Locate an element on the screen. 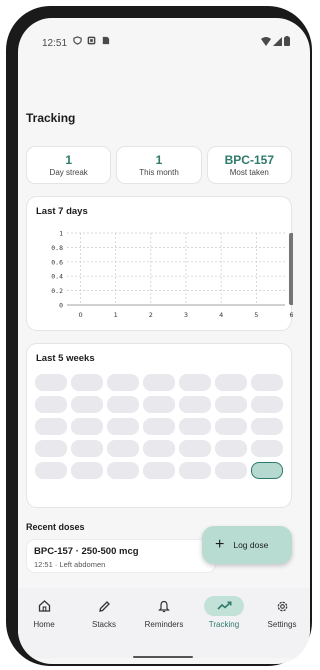 The height and width of the screenshot is (670, 320). stat-most-taken: BPC-157 Most taken is located at coordinates (249, 165).